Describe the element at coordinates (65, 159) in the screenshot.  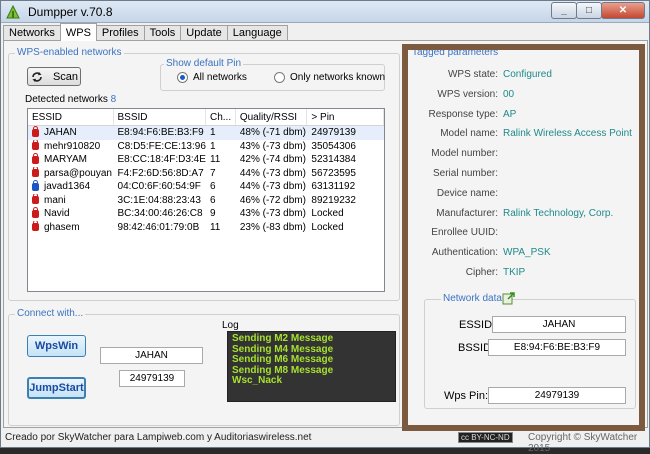
I see `essid-text: MARYAM` at that location.